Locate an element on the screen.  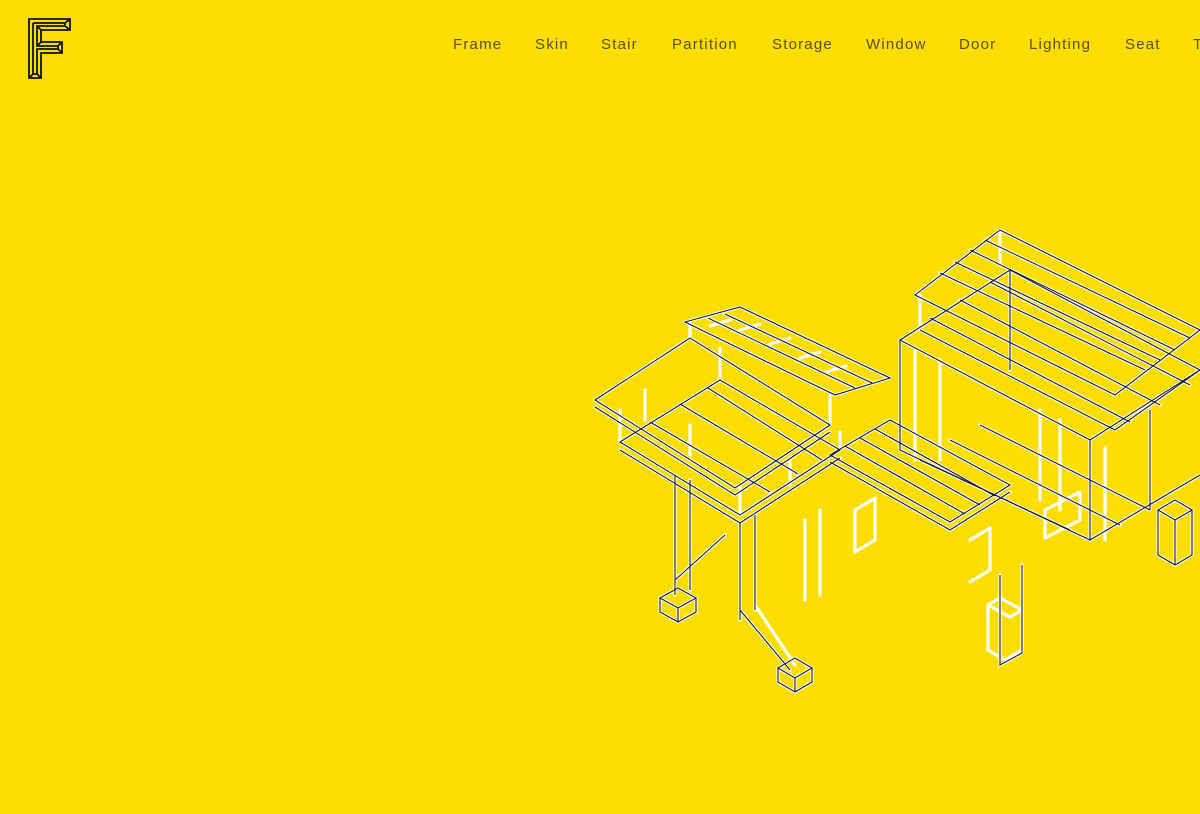
nav-item-lighting: Lighting is located at coordinates (1060, 44).